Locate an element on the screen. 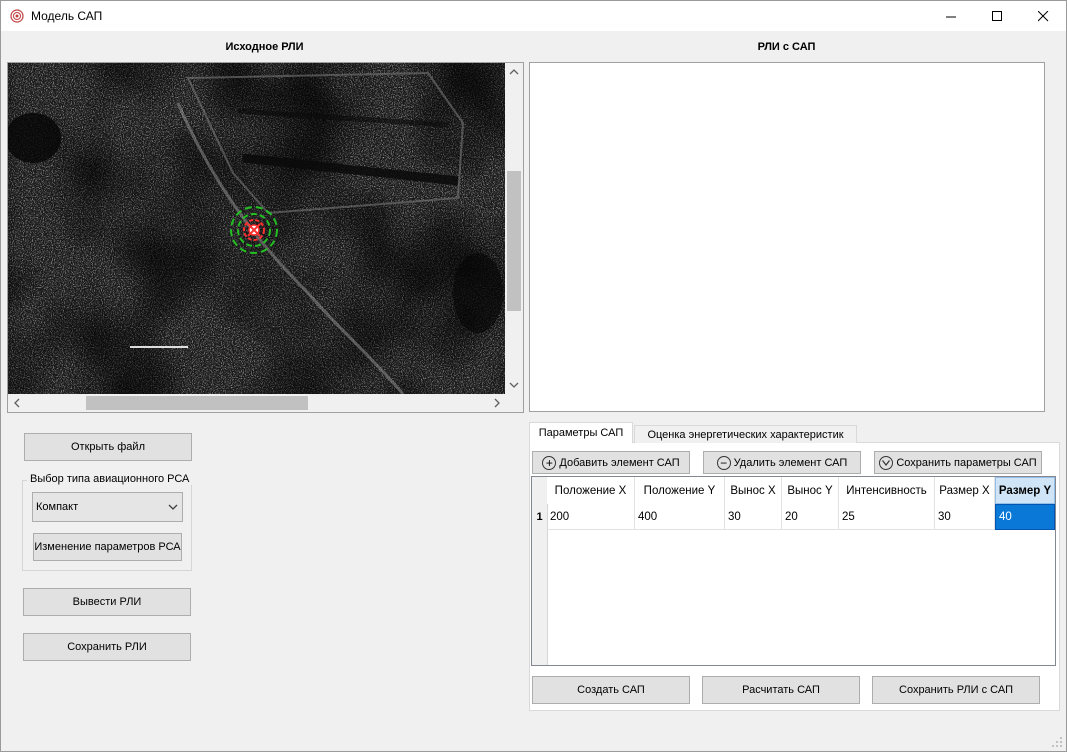 Image resolution: width=1067 pixels, height=752 pixels. minimize-icon is located at coordinates (950, 16).